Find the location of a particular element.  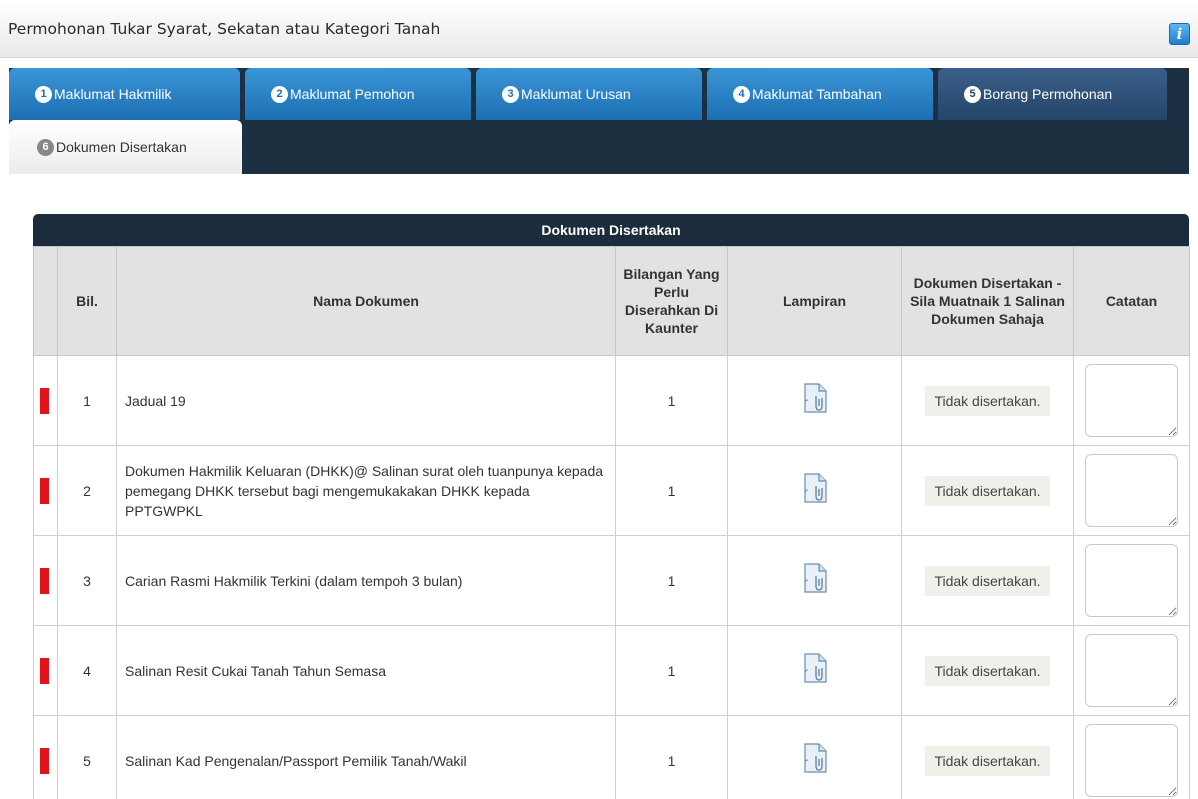

tab-label: Borang Permohonan is located at coordinates (1048, 94).